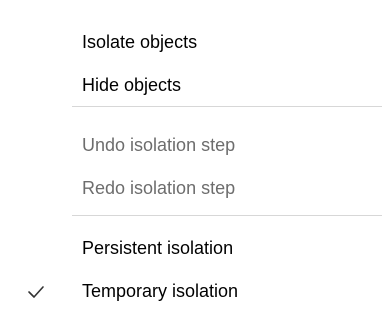  Describe the element at coordinates (160, 291) in the screenshot. I see `menu-item-label: Temporary isolation` at that location.